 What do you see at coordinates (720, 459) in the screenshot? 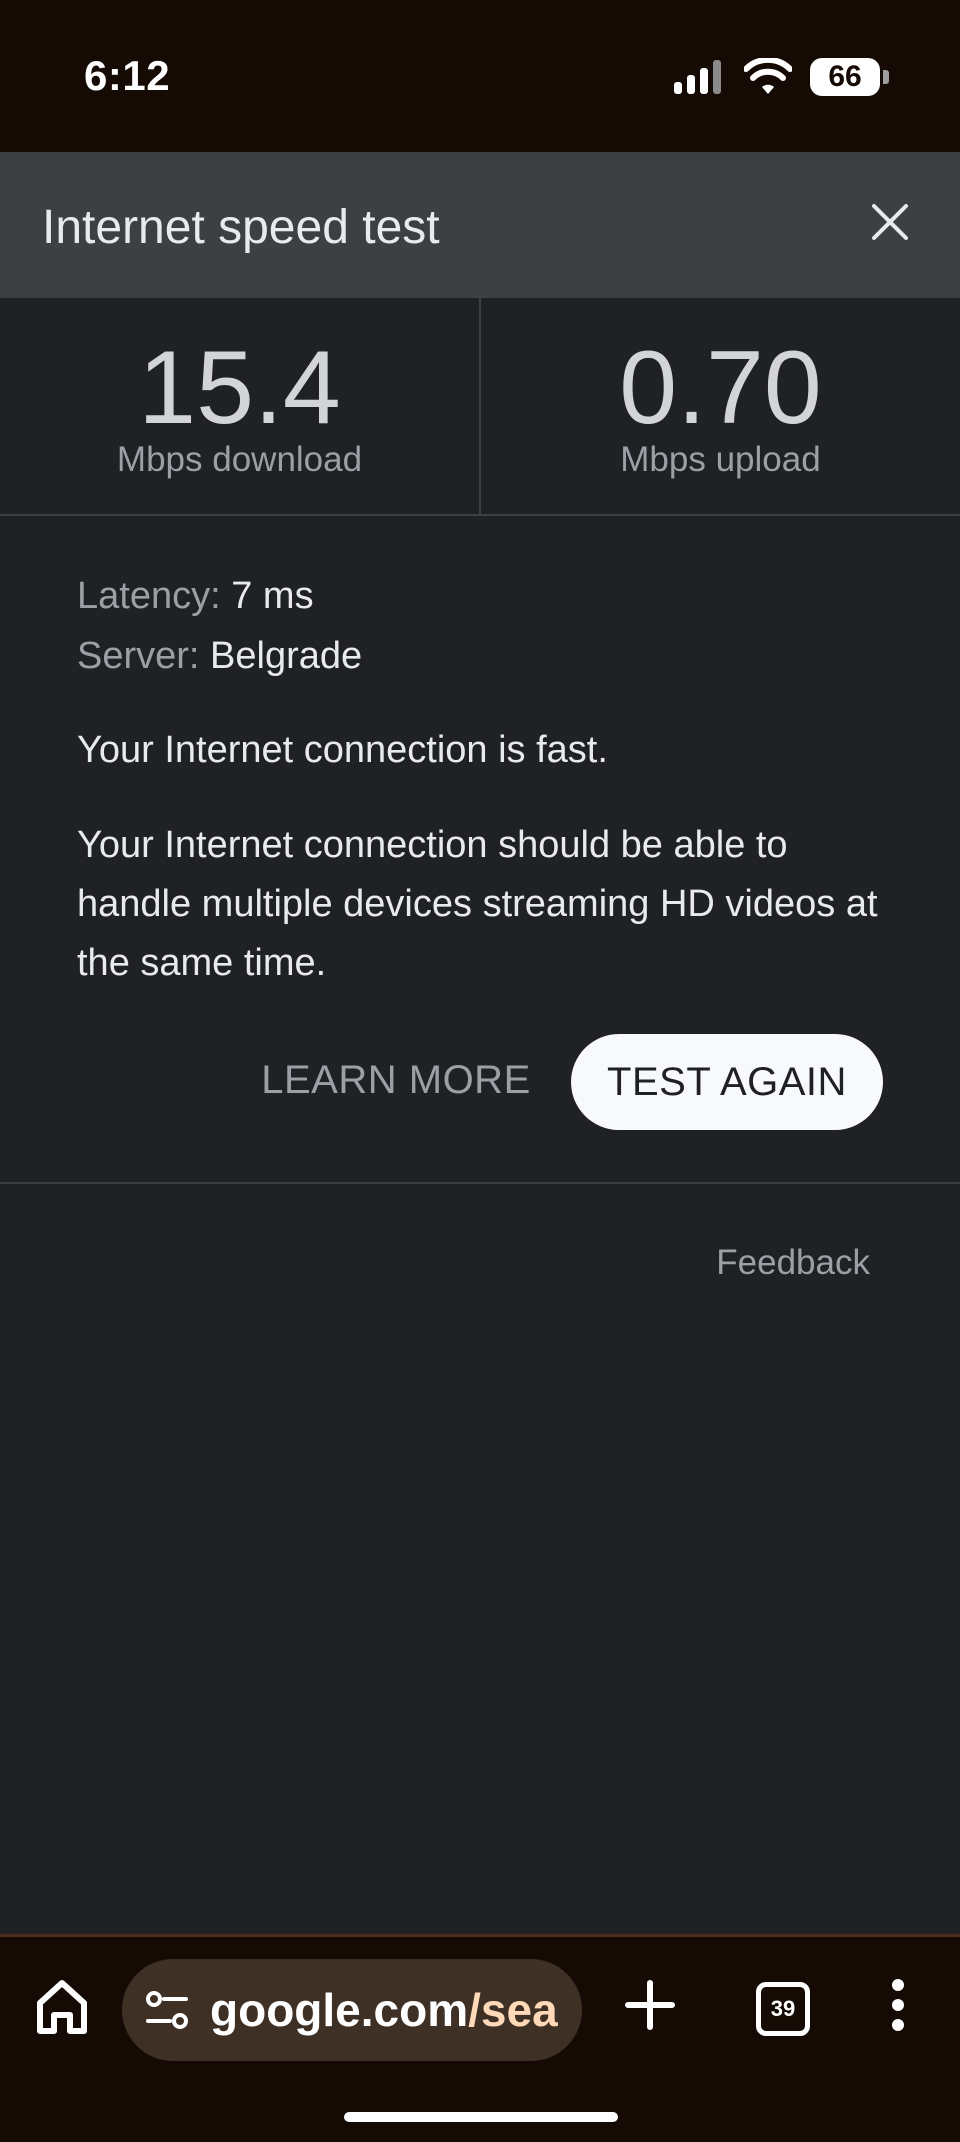
I see `upload-speed-unit: Mbps upload` at bounding box center [720, 459].